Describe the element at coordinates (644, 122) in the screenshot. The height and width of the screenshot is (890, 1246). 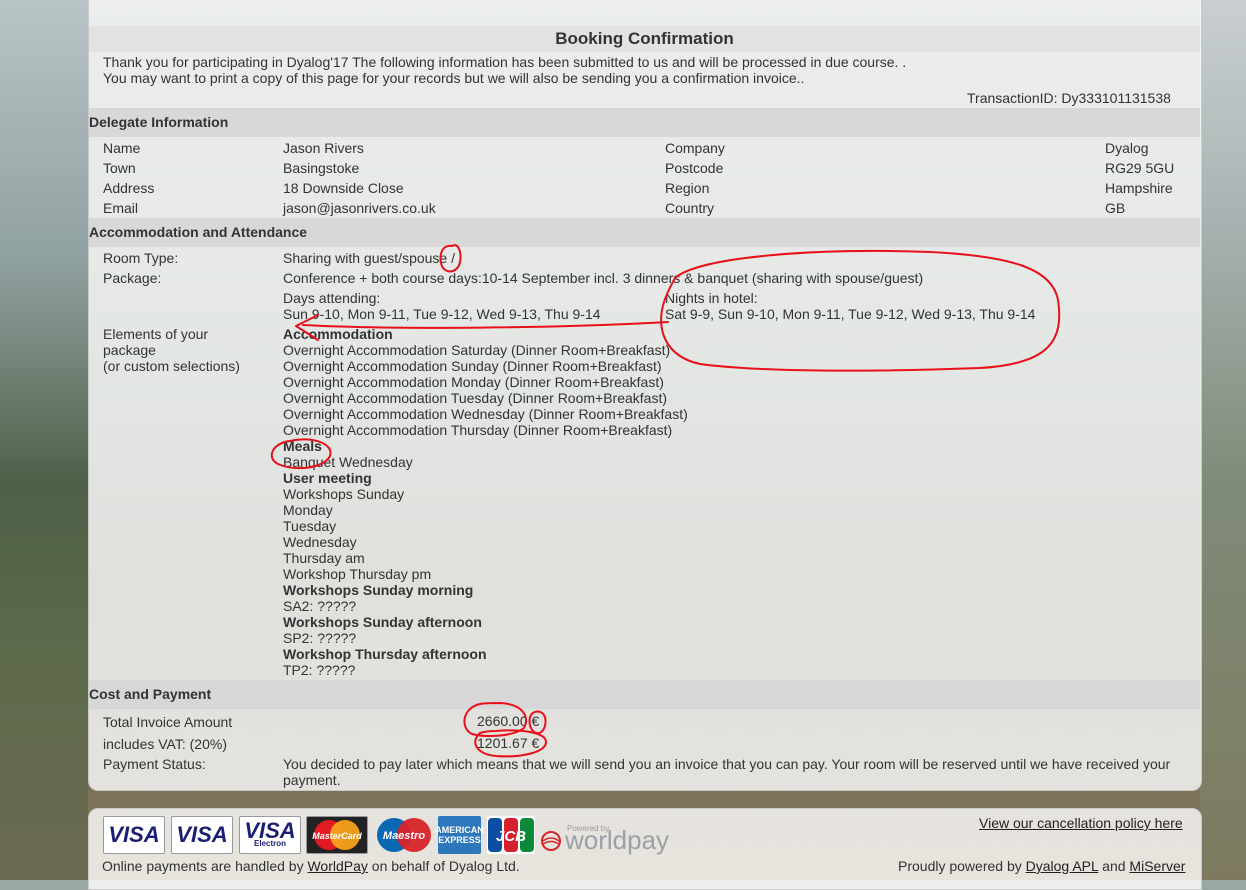
I see `delegate-section-header: Delegate Information` at that location.